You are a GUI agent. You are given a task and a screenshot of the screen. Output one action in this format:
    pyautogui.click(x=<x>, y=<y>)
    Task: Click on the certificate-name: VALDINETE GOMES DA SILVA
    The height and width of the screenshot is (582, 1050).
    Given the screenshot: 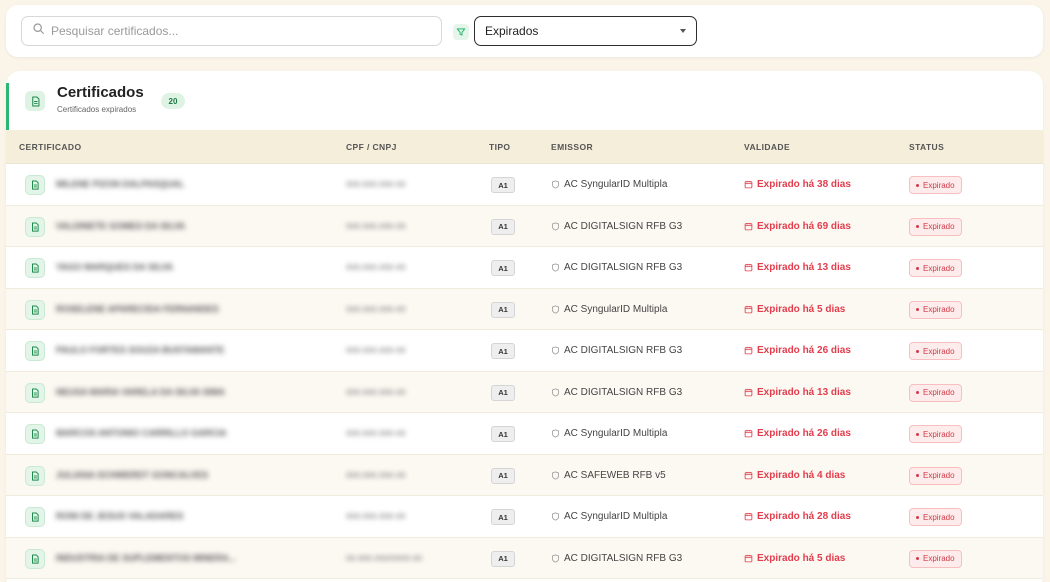 What is the action you would take?
    pyautogui.click(x=121, y=225)
    